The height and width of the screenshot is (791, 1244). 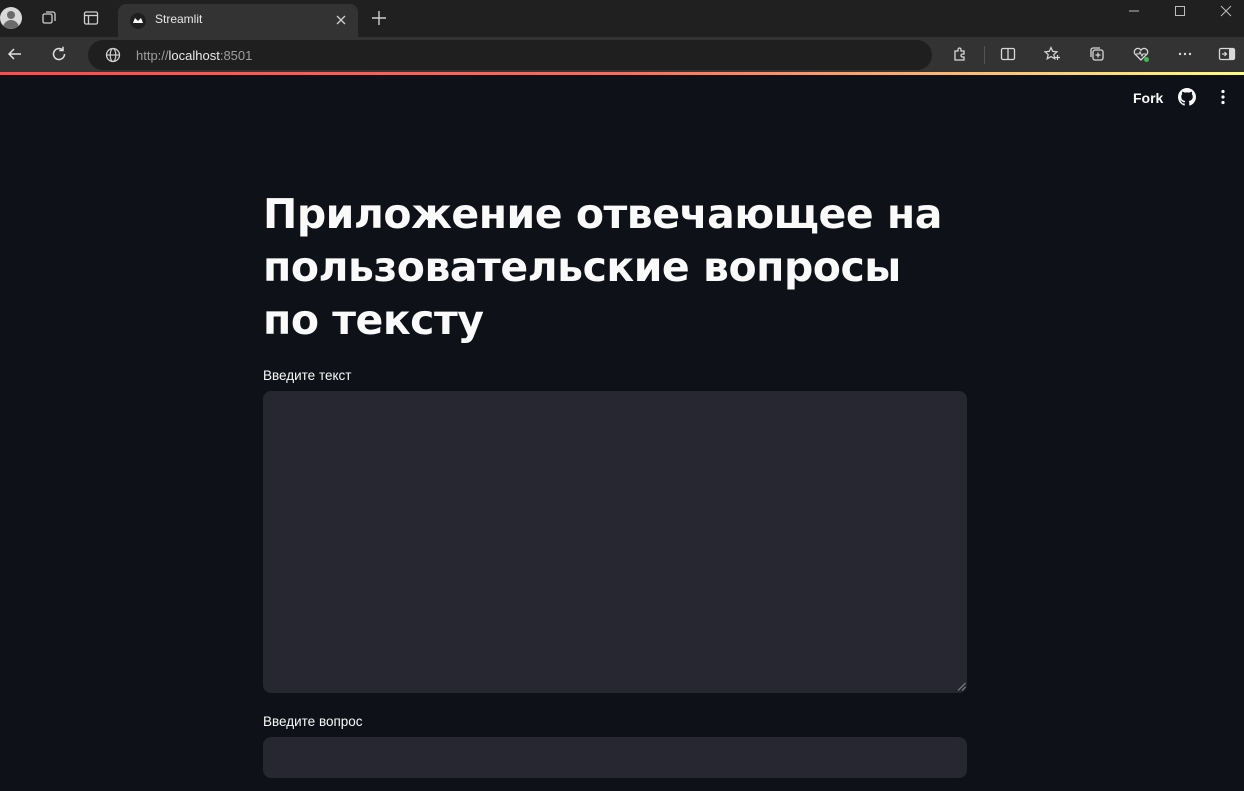 I want to click on refresh-icon, so click(x=59, y=54).